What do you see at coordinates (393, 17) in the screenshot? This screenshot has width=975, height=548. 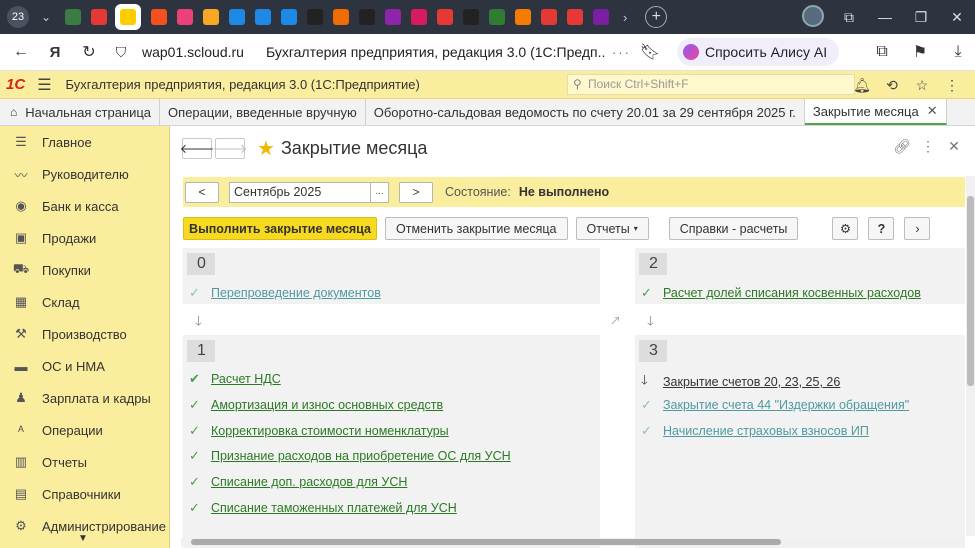 I see `fav-13-browser-tab` at bounding box center [393, 17].